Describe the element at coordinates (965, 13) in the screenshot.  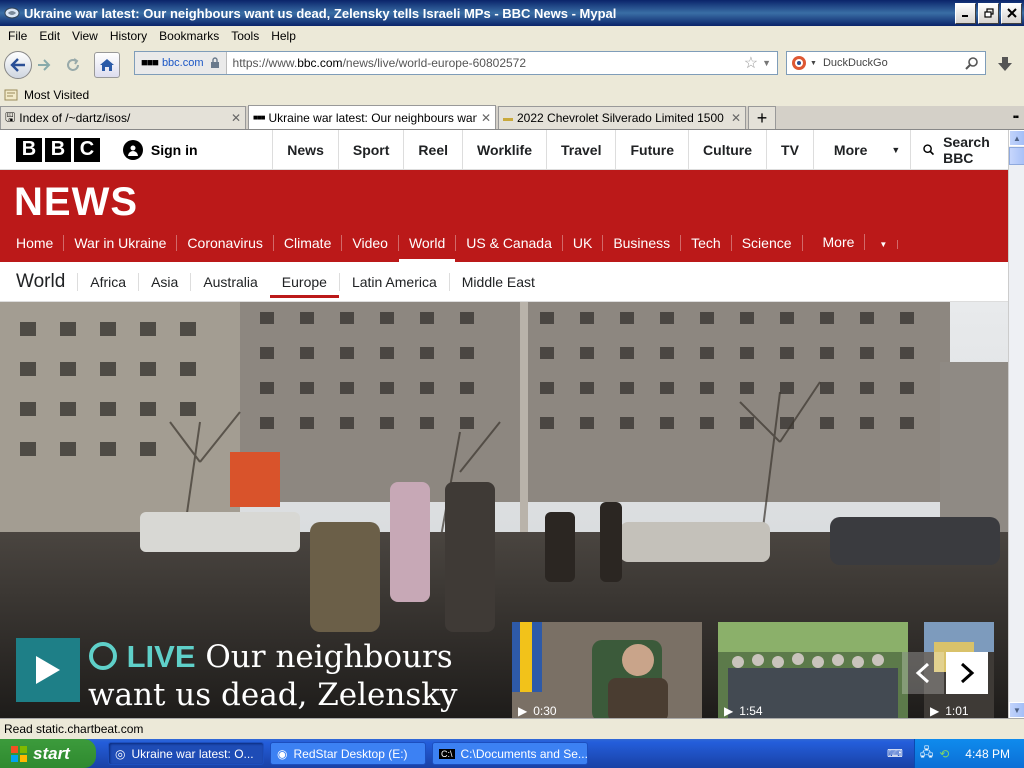
I see `minimize-button` at that location.